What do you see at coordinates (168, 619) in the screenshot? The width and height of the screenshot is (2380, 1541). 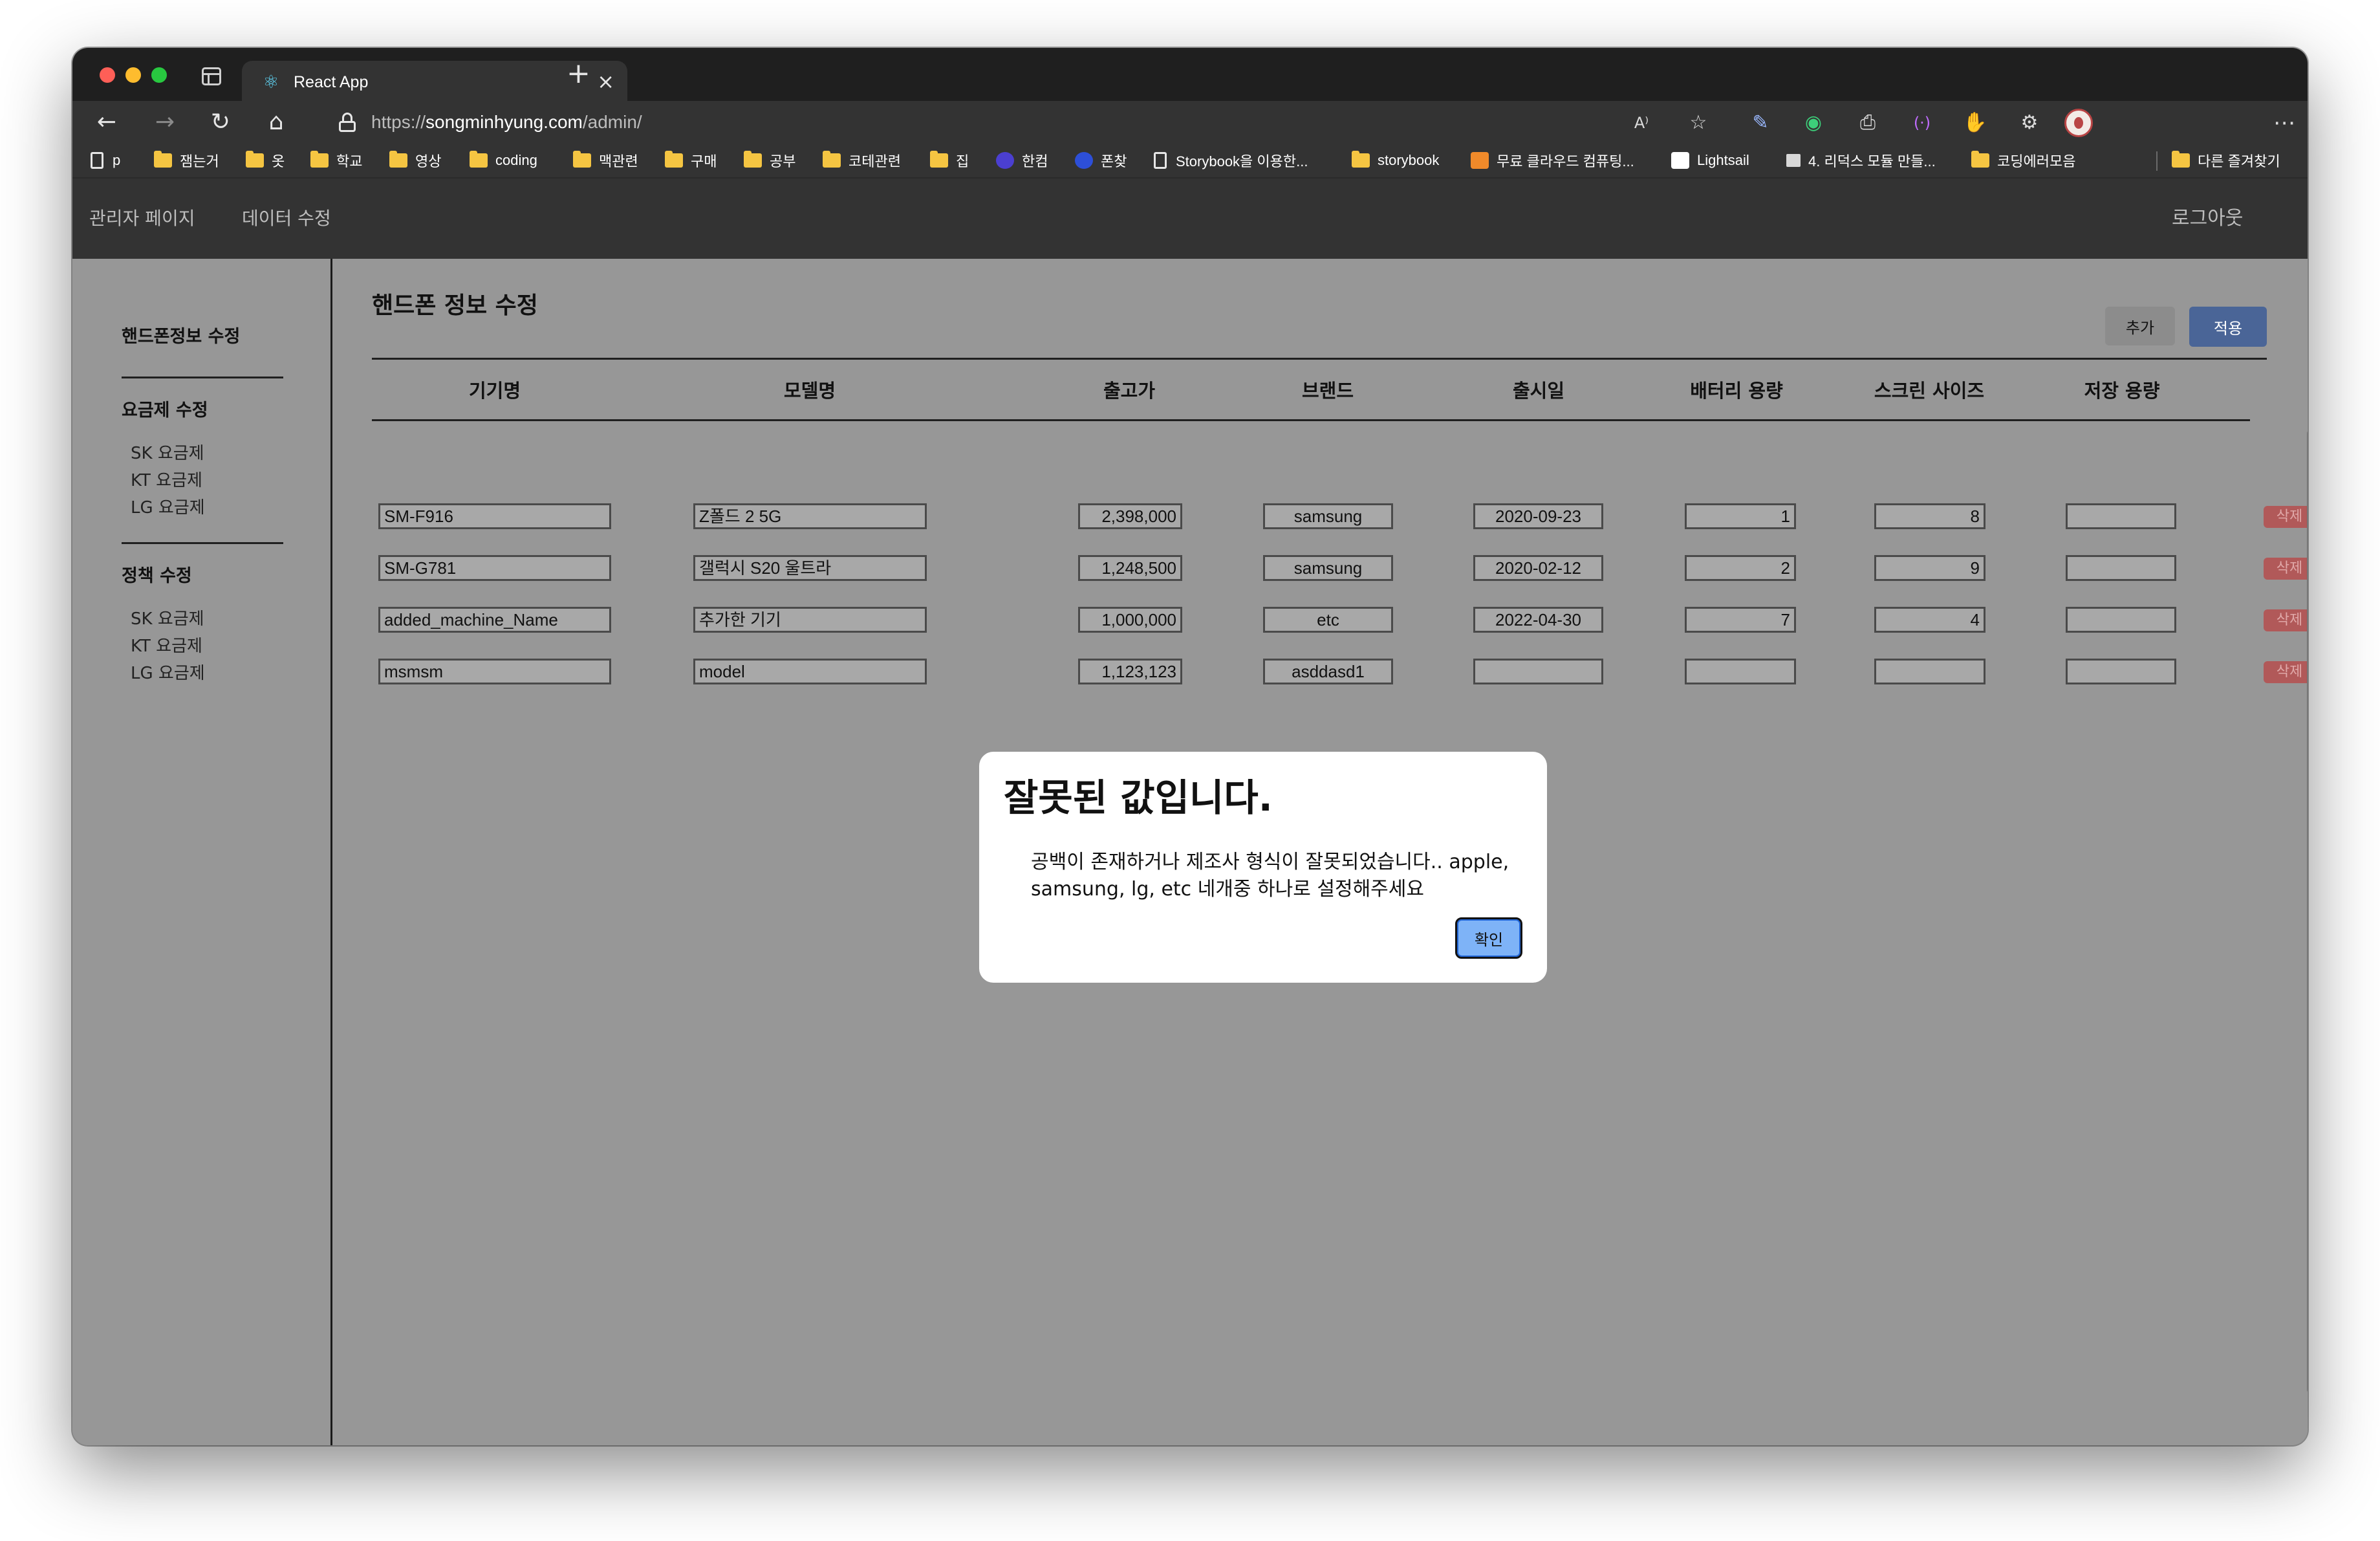 I see `sidebar-item-policy-sk: SK 요금제` at bounding box center [168, 619].